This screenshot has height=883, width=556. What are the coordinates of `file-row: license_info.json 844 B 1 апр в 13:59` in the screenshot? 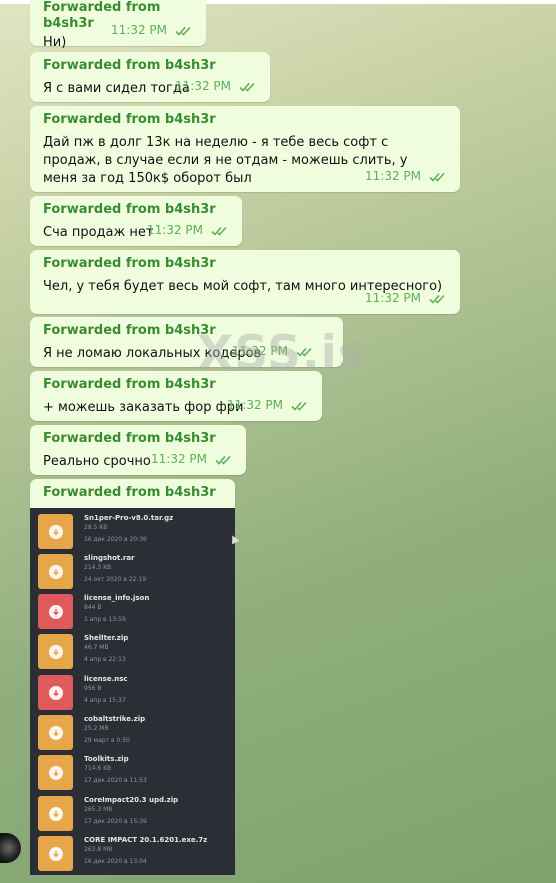 It's located at (132, 610).